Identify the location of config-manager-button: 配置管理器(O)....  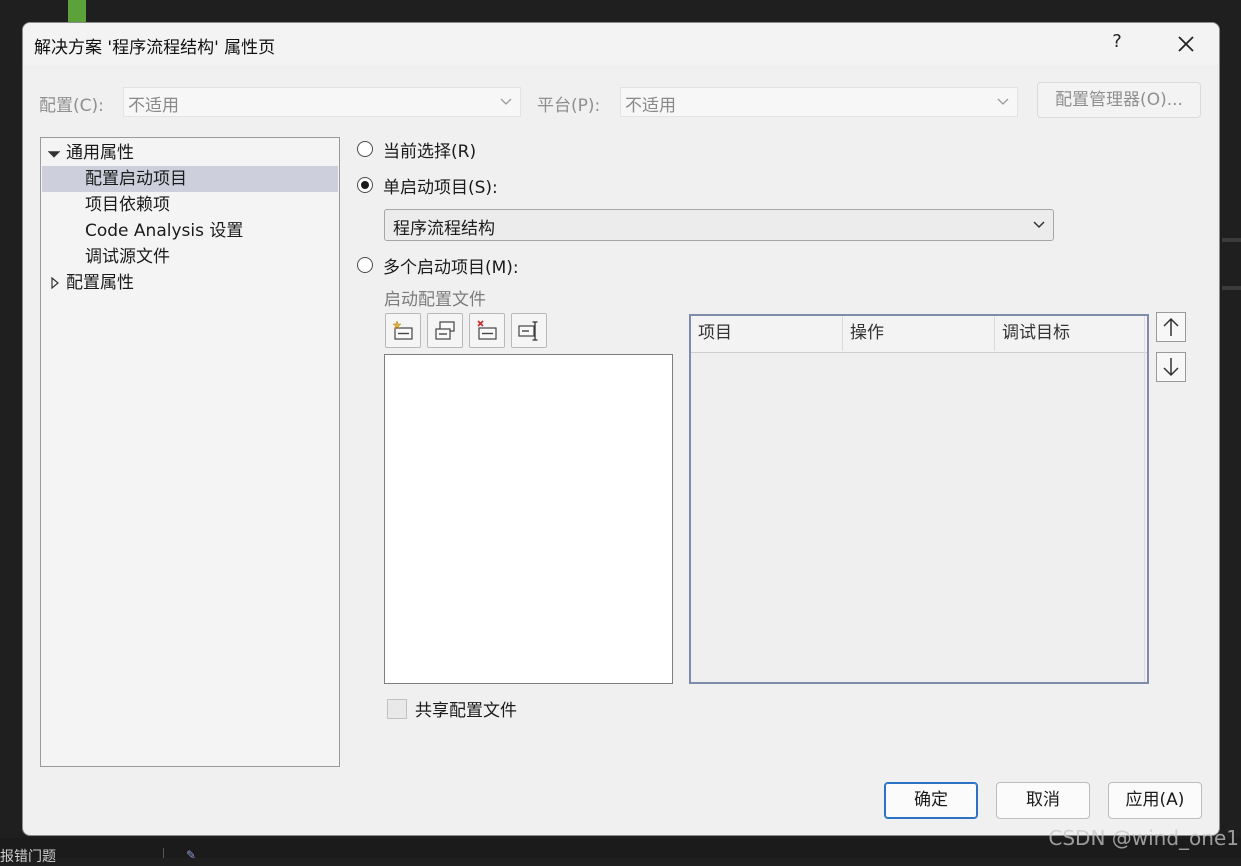
(1119, 100).